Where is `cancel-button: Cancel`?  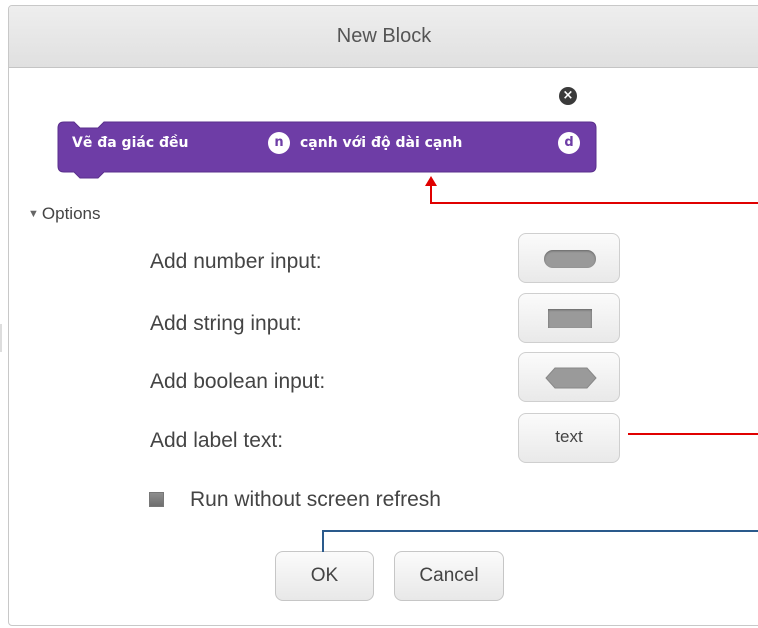 cancel-button: Cancel is located at coordinates (449, 576).